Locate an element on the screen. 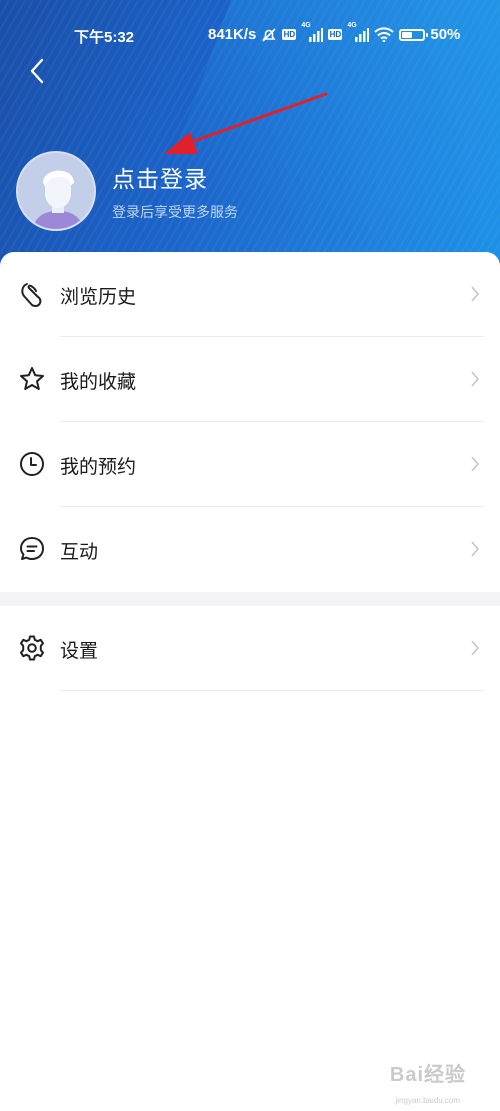 This screenshot has width=500, height=1111. divider is located at coordinates (272, 690).